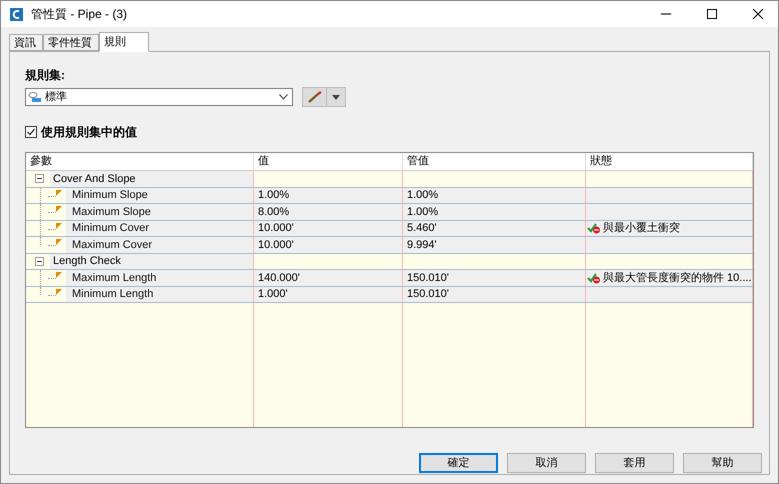 This screenshot has width=779, height=484. What do you see at coordinates (601, 161) in the screenshot?
I see `column-header: 狀態` at bounding box center [601, 161].